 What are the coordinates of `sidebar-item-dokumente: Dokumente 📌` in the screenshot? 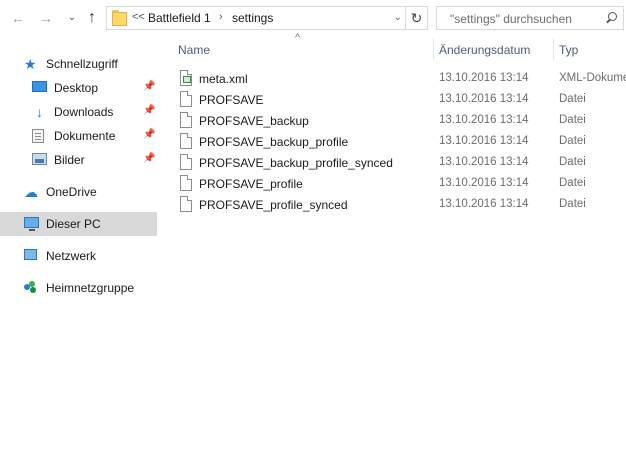 It's located at (78, 136).